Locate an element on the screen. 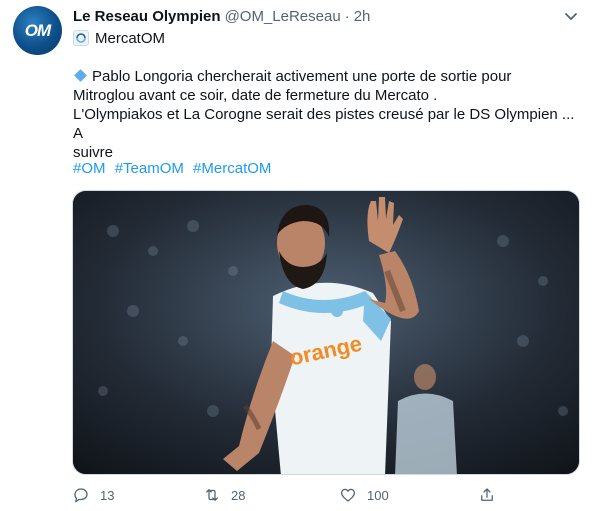 This screenshot has height=511, width=599. share-icon is located at coordinates (487, 494).